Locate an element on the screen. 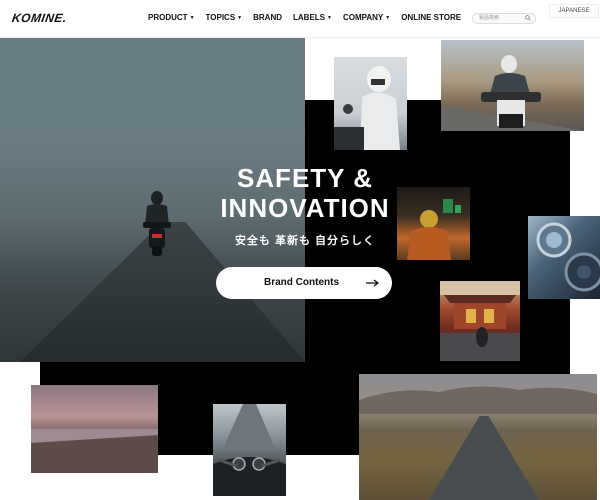 This screenshot has height=500, width=600. photo-tile-temple-street is located at coordinates (480, 321).